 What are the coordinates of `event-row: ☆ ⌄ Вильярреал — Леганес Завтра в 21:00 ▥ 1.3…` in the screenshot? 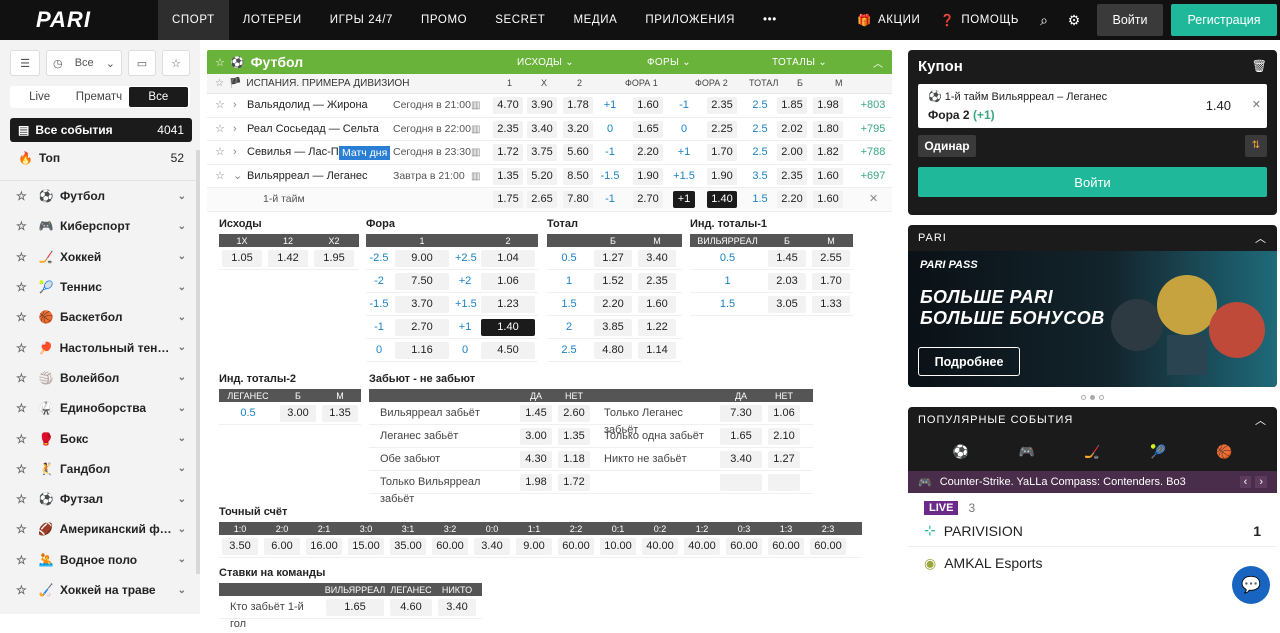 It's located at (549, 176).